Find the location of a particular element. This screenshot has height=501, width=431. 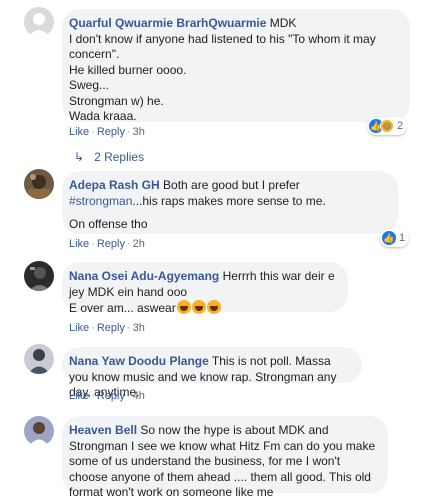

comment-actions: Like · Reply · 2h is located at coordinates (107, 244).